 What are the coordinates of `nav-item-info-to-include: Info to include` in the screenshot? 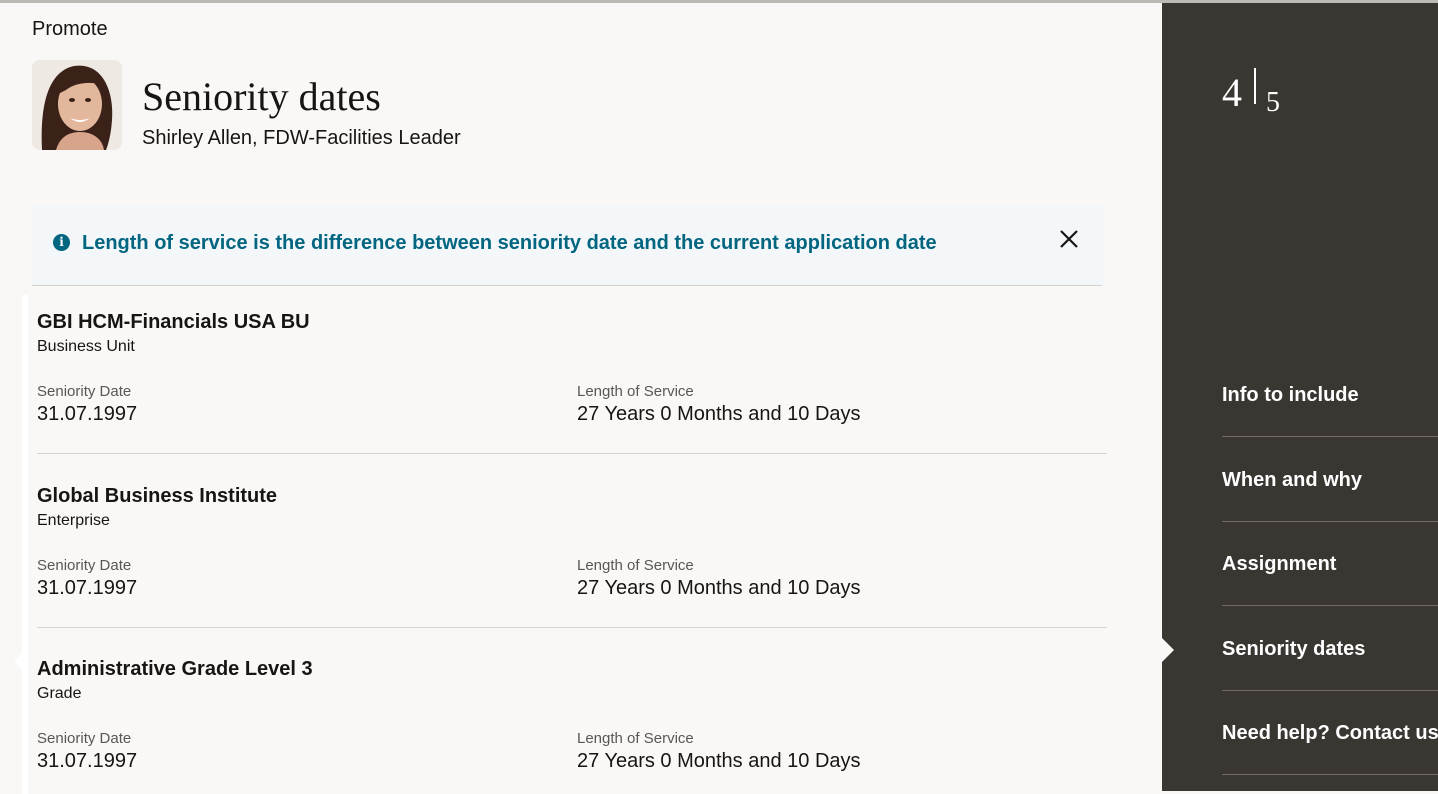 It's located at (1330, 395).